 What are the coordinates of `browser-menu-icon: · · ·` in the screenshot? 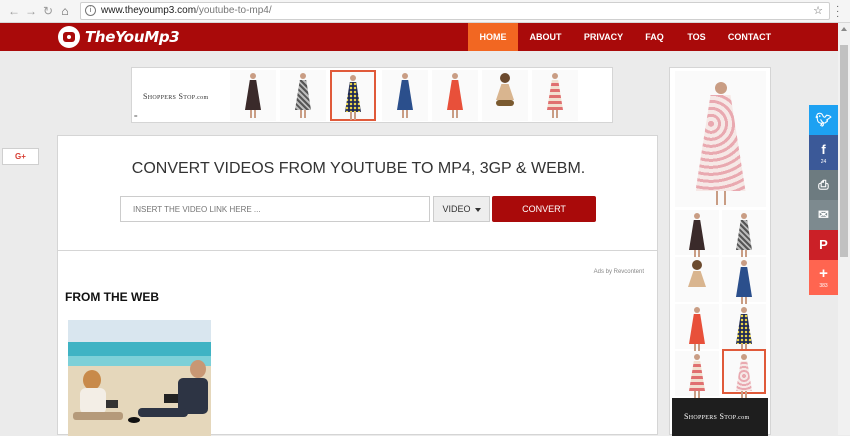 It's located at (837, 12).